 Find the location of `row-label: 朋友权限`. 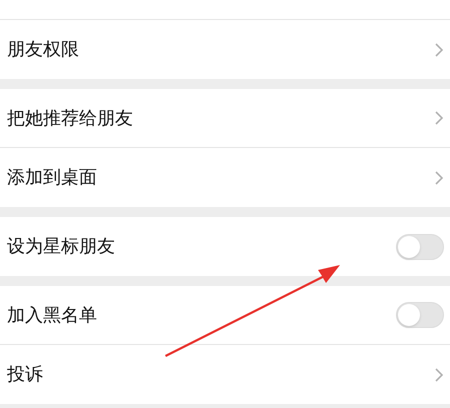

row-label: 朋友权限 is located at coordinates (43, 50).